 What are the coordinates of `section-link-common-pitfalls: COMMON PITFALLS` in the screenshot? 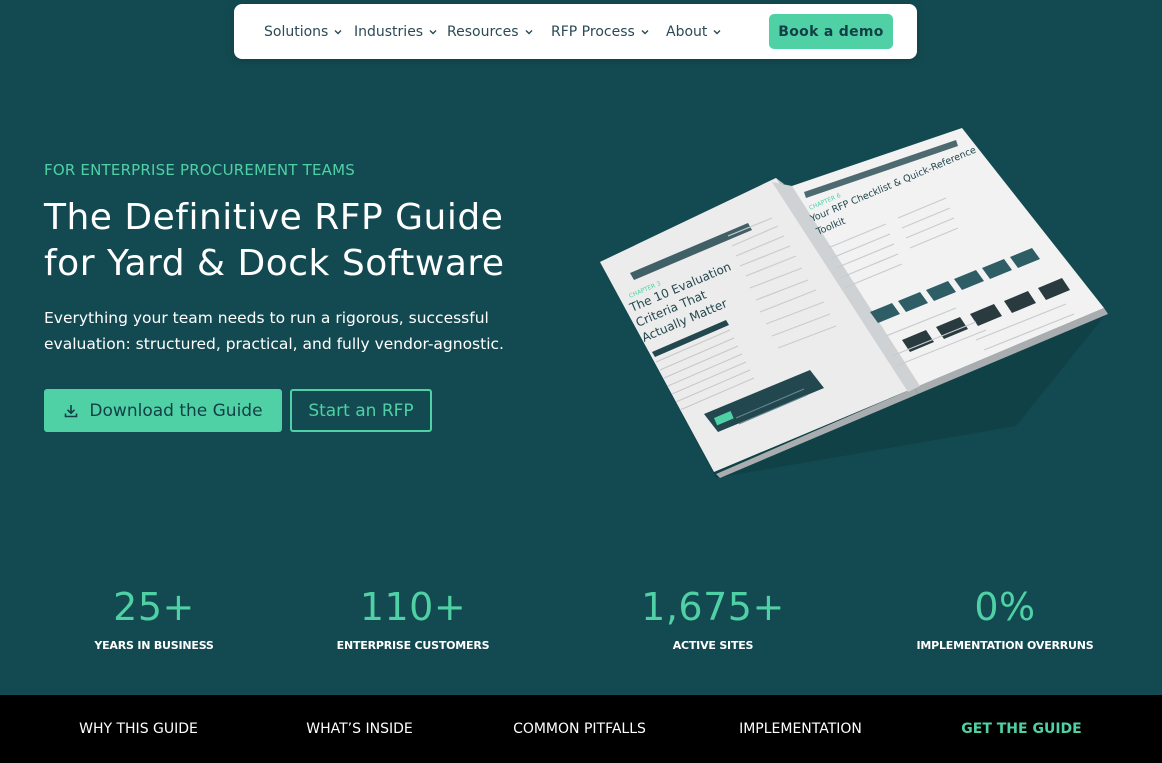 It's located at (579, 729).